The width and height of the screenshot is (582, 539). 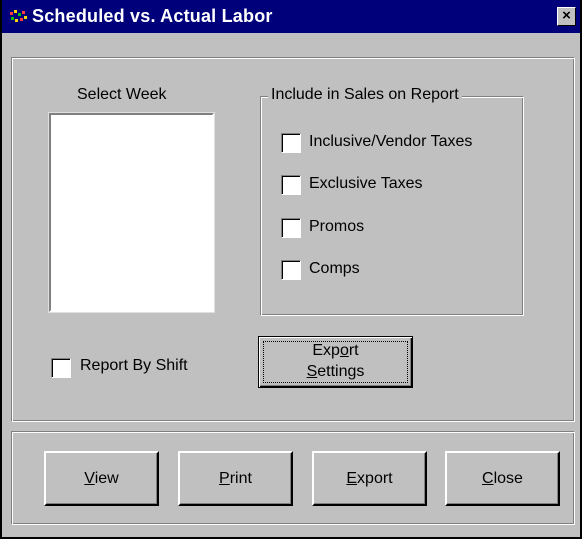 I want to click on select-week-label: Select Week, so click(x=122, y=94).